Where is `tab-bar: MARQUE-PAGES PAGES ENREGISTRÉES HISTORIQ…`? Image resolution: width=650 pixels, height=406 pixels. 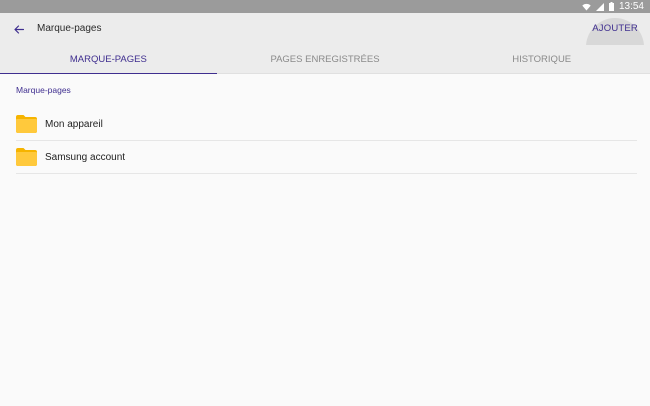
tab-bar: MARQUE-PAGES PAGES ENREGISTRÉES HISTORIQ… is located at coordinates (325, 60).